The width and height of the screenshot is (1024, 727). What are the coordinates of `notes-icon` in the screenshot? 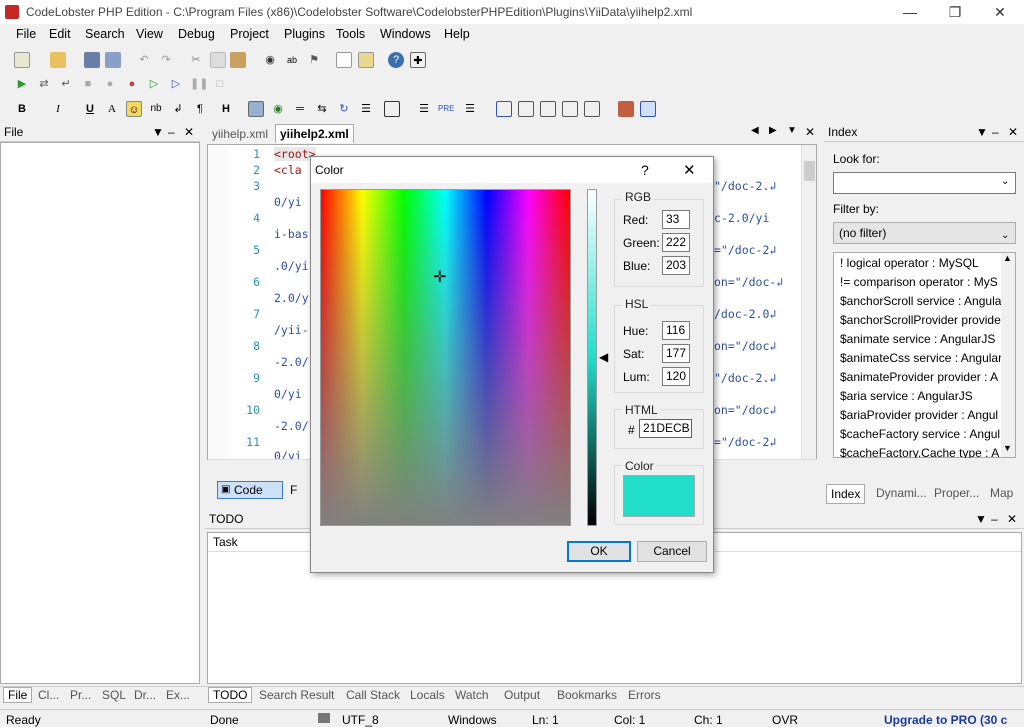 It's located at (366, 60).